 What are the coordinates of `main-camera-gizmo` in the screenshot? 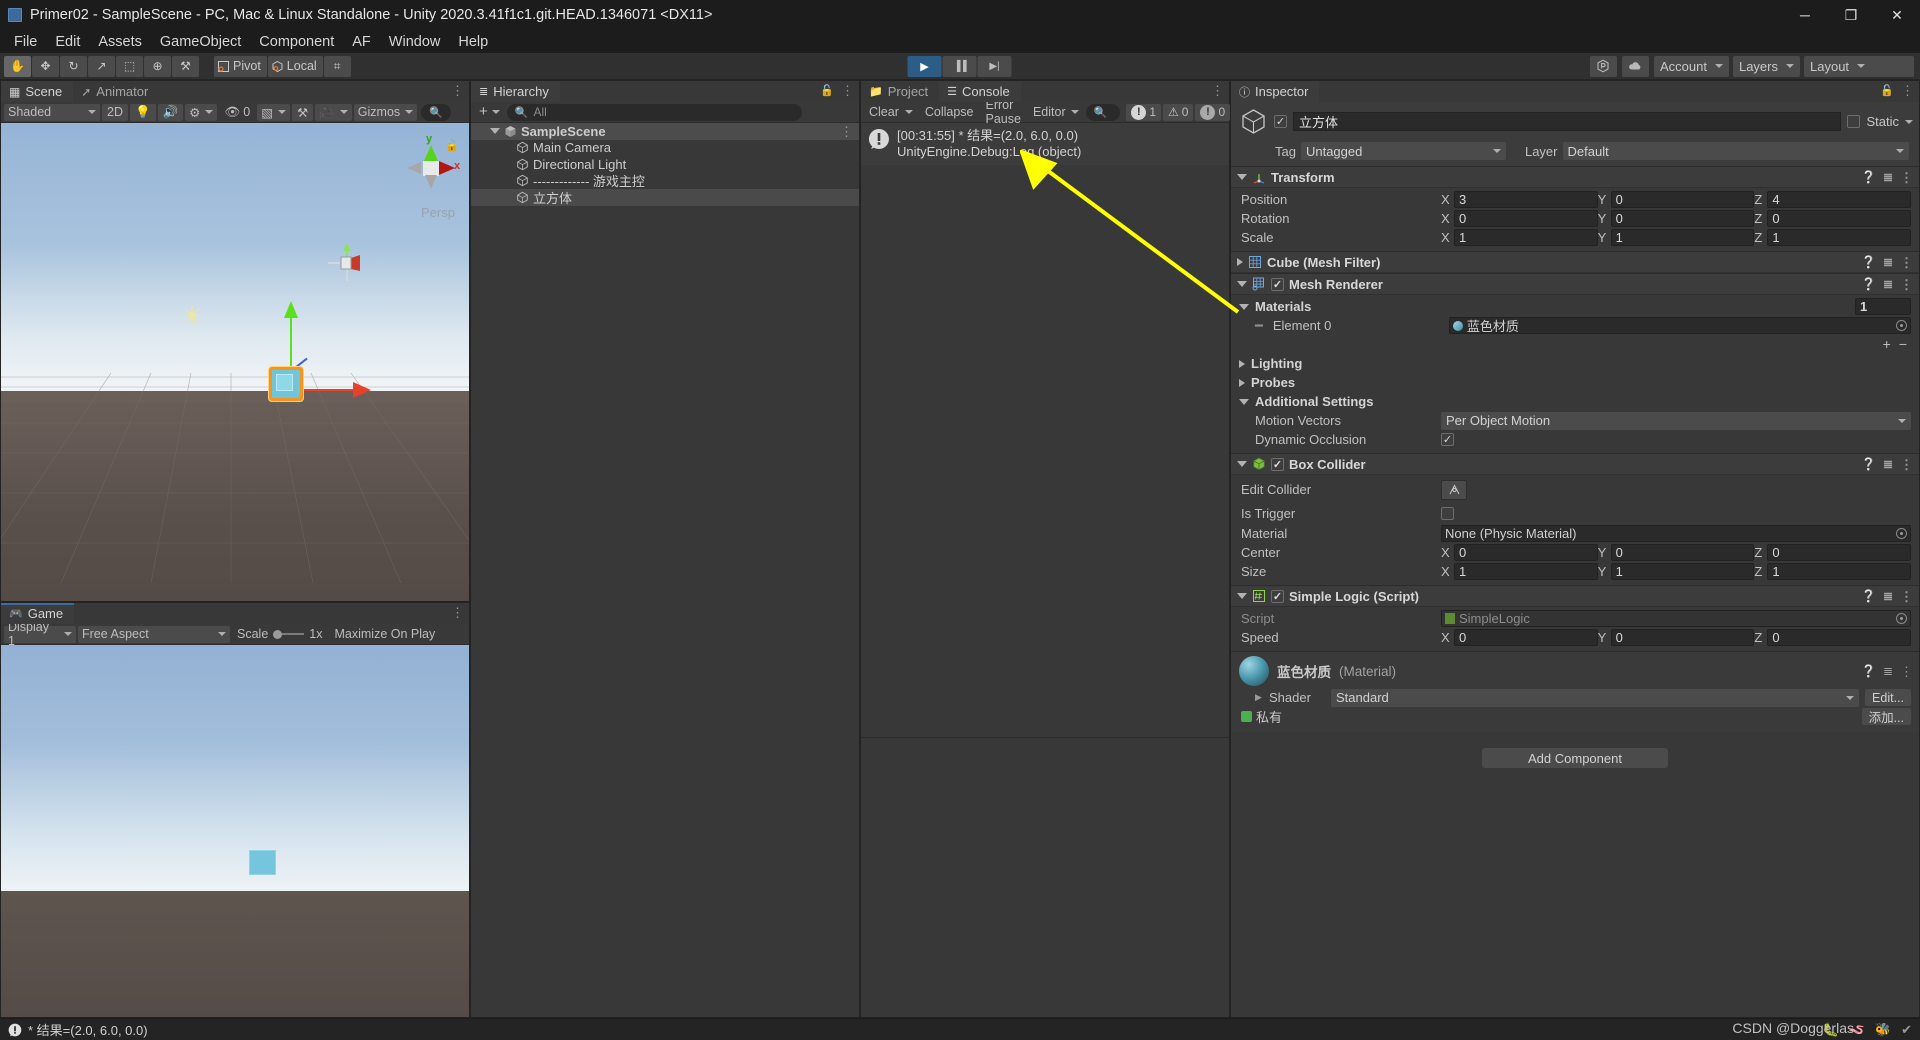 It's located at (347, 264).